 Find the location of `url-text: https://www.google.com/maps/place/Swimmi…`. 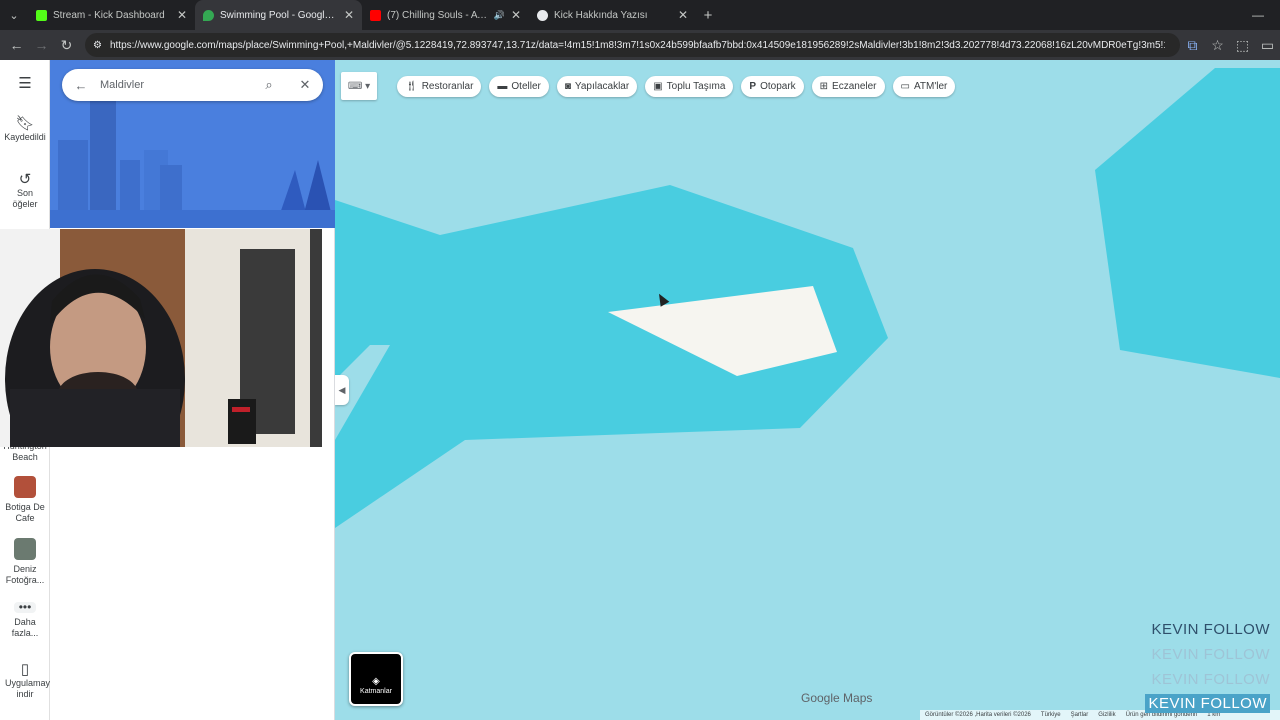

url-text: https://www.google.com/maps/place/Swimmi… is located at coordinates (637, 45).